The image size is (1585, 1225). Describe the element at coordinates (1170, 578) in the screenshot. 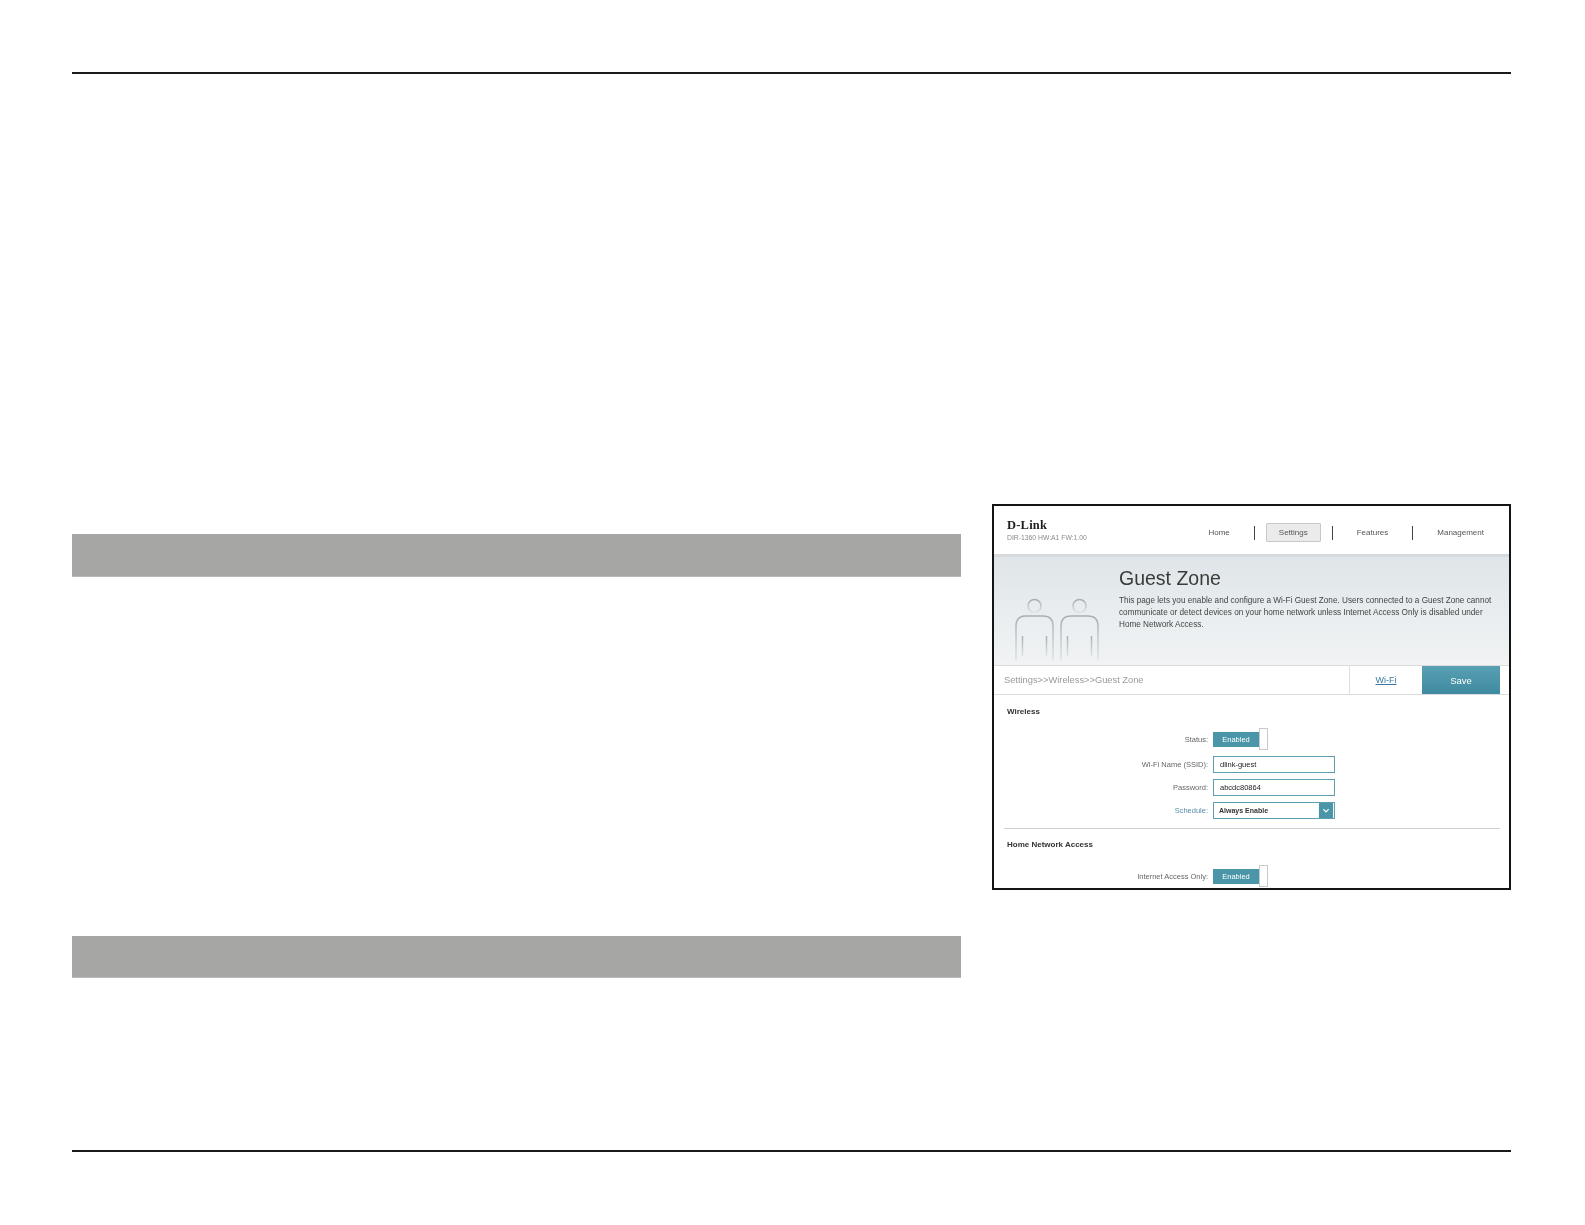

I see `page-title: Guest Zone` at that location.